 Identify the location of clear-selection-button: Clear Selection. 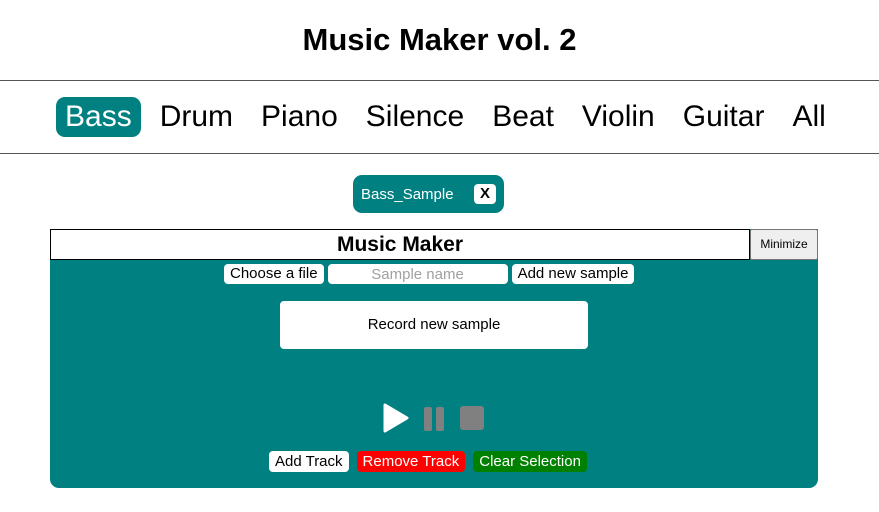
(530, 461).